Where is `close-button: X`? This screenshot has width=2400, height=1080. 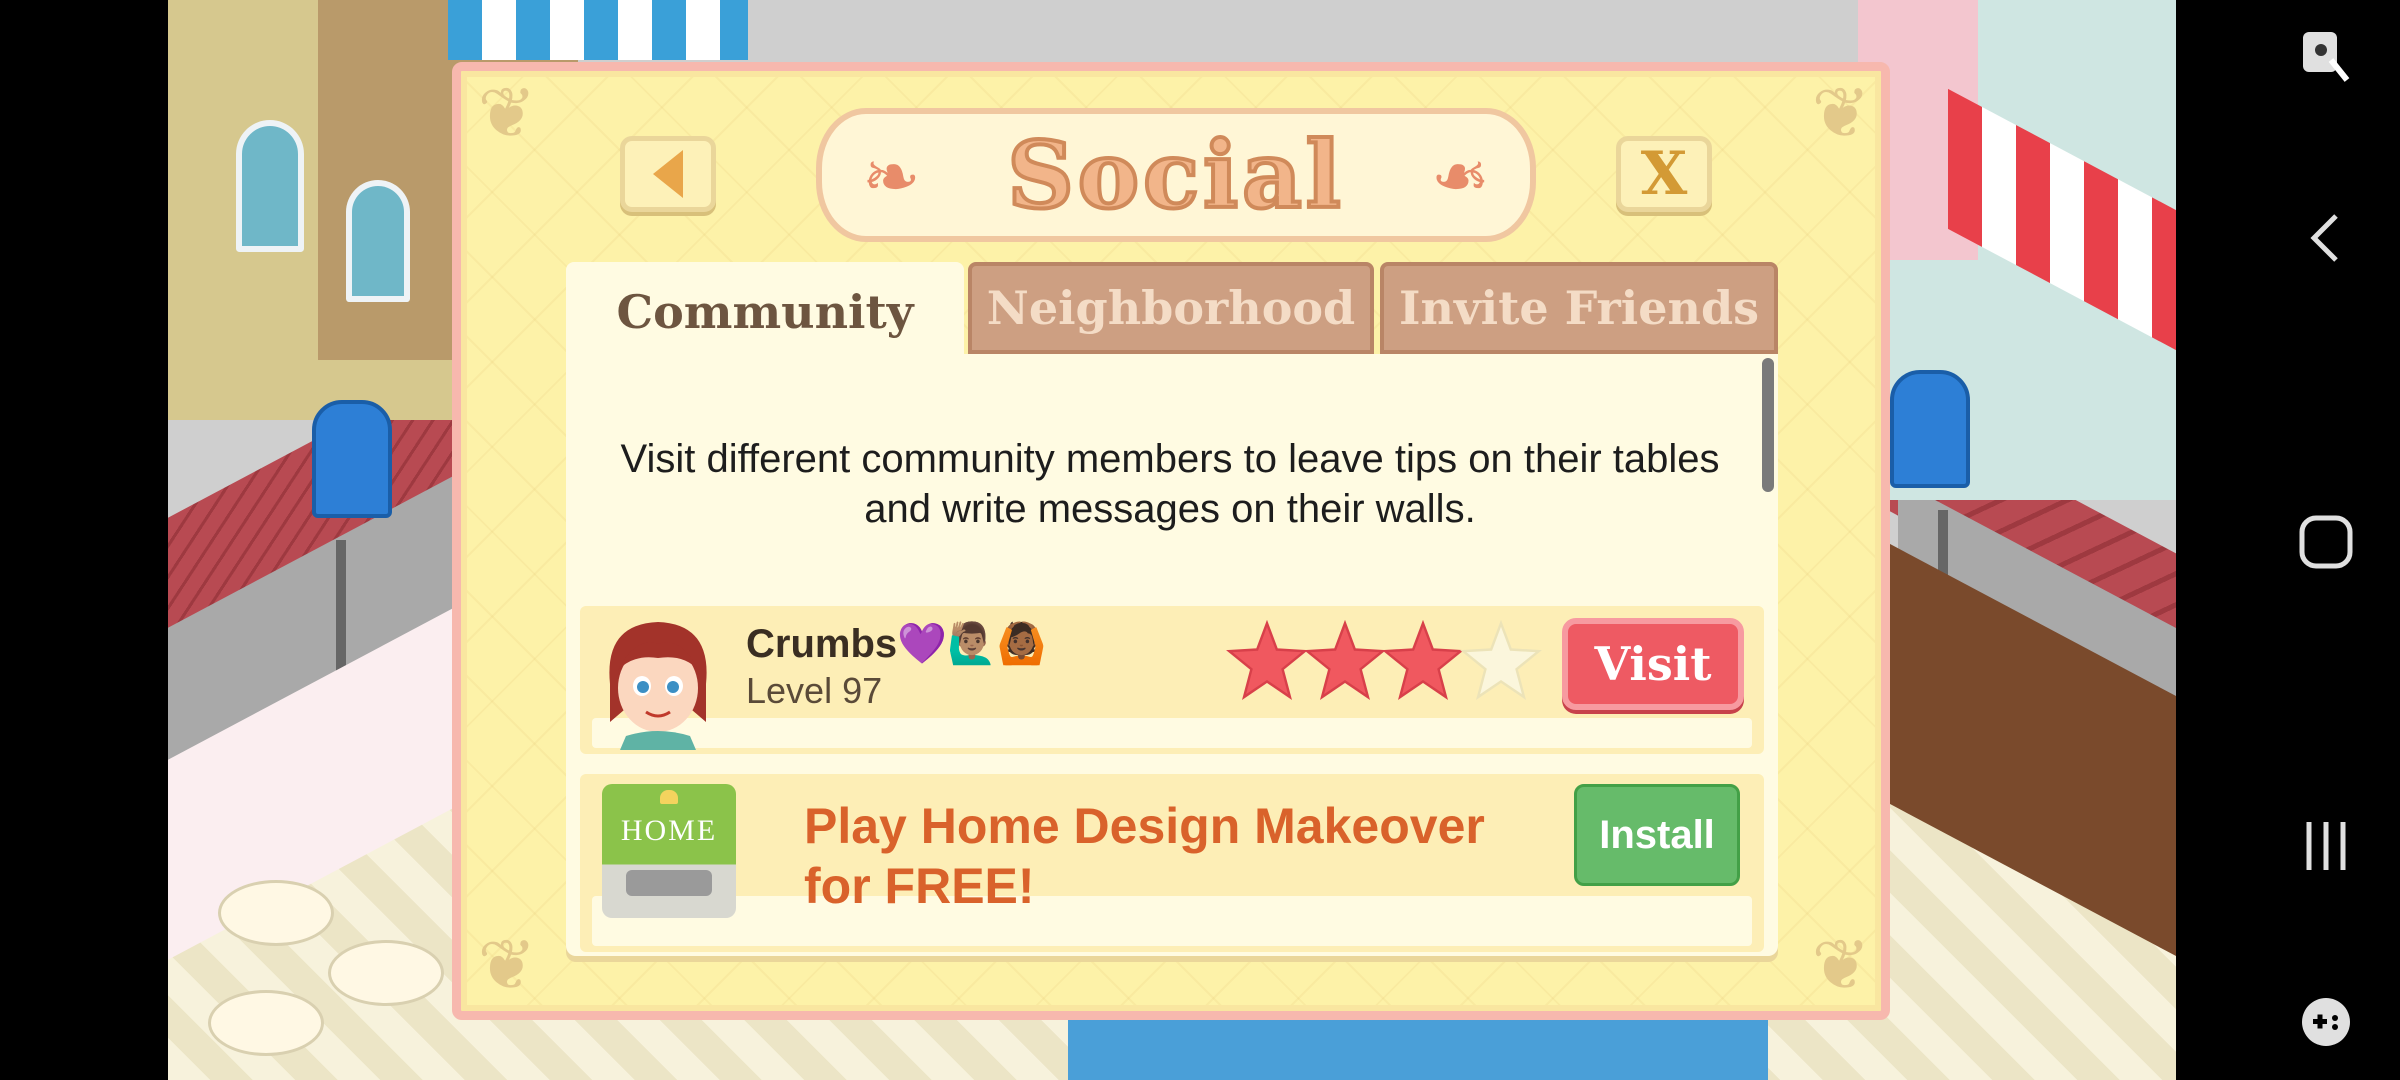
close-button: X is located at coordinates (1664, 174).